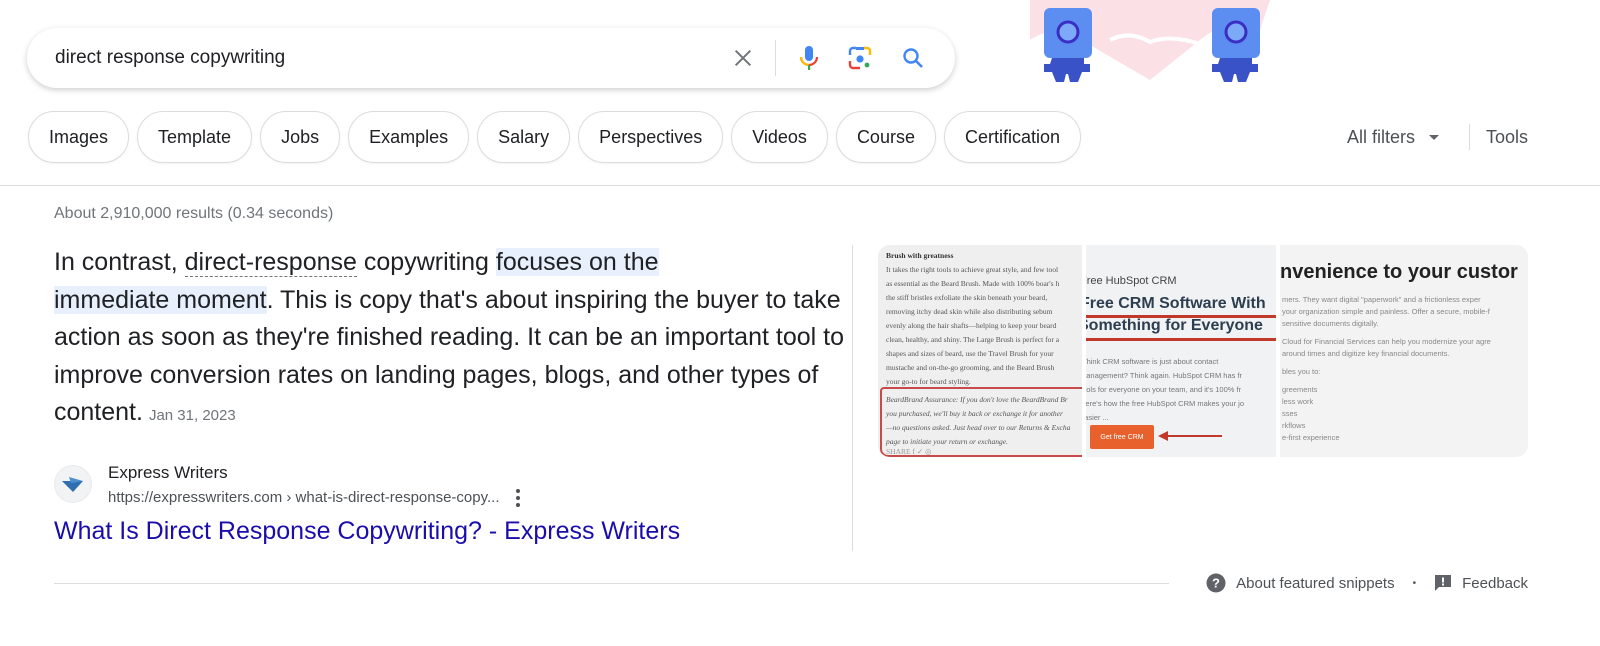  I want to click on clear-icon, so click(743, 58).